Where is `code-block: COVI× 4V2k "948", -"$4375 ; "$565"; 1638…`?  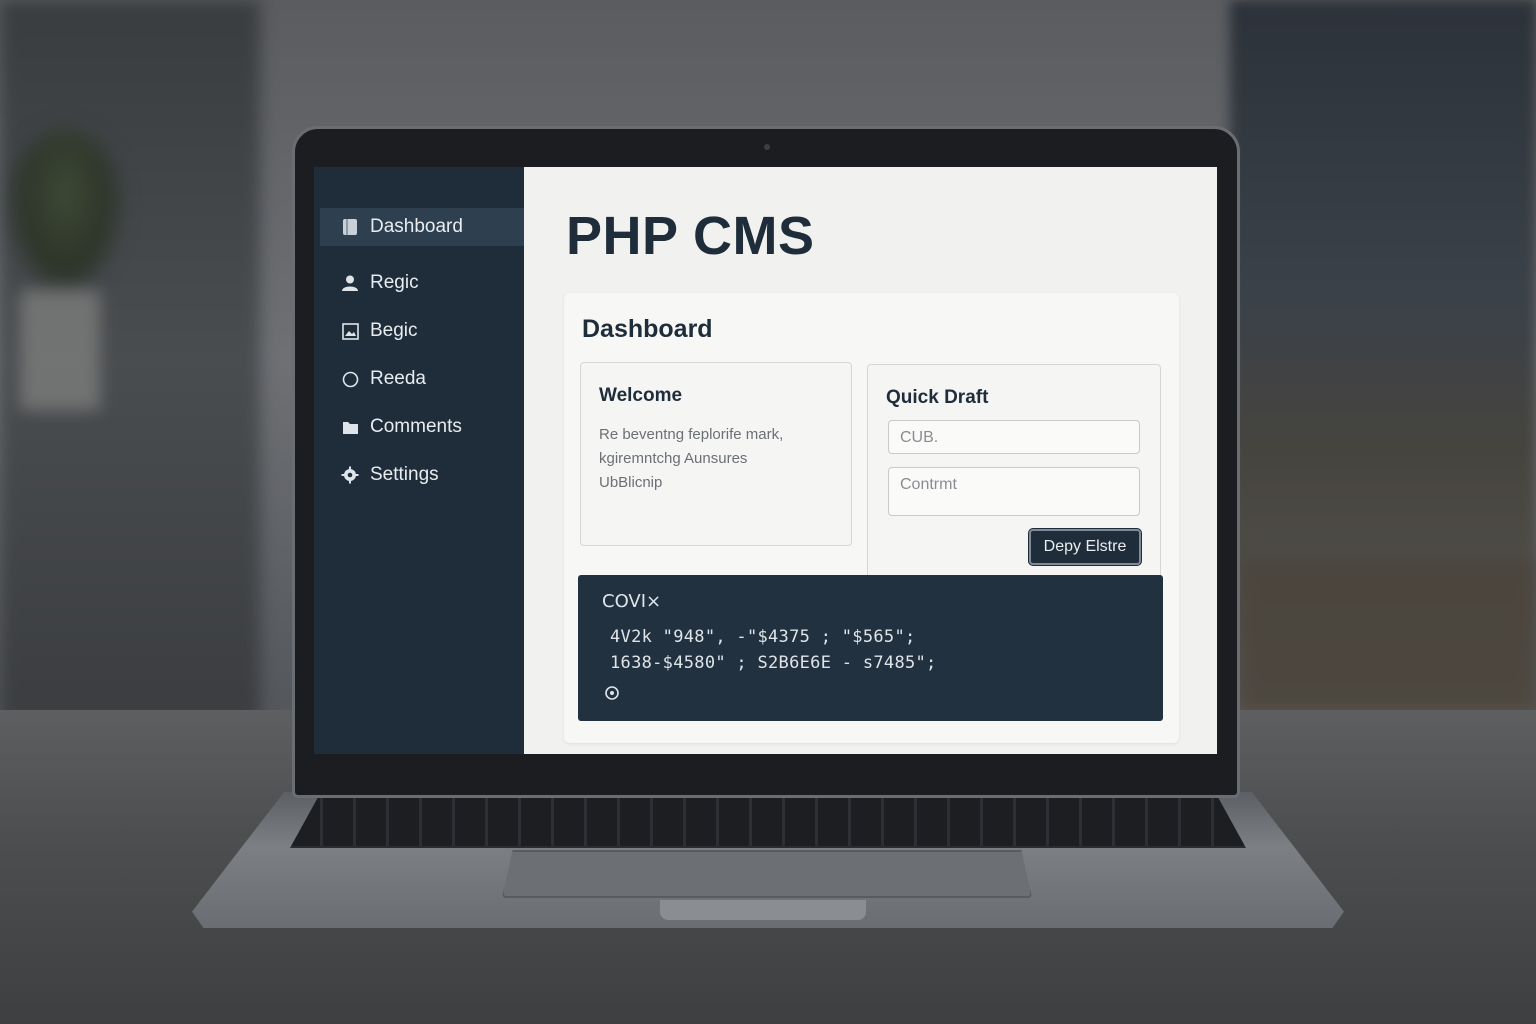
code-block: COVI× 4V2k "948", -"$4375 ; "$565"; 1638… is located at coordinates (870, 648).